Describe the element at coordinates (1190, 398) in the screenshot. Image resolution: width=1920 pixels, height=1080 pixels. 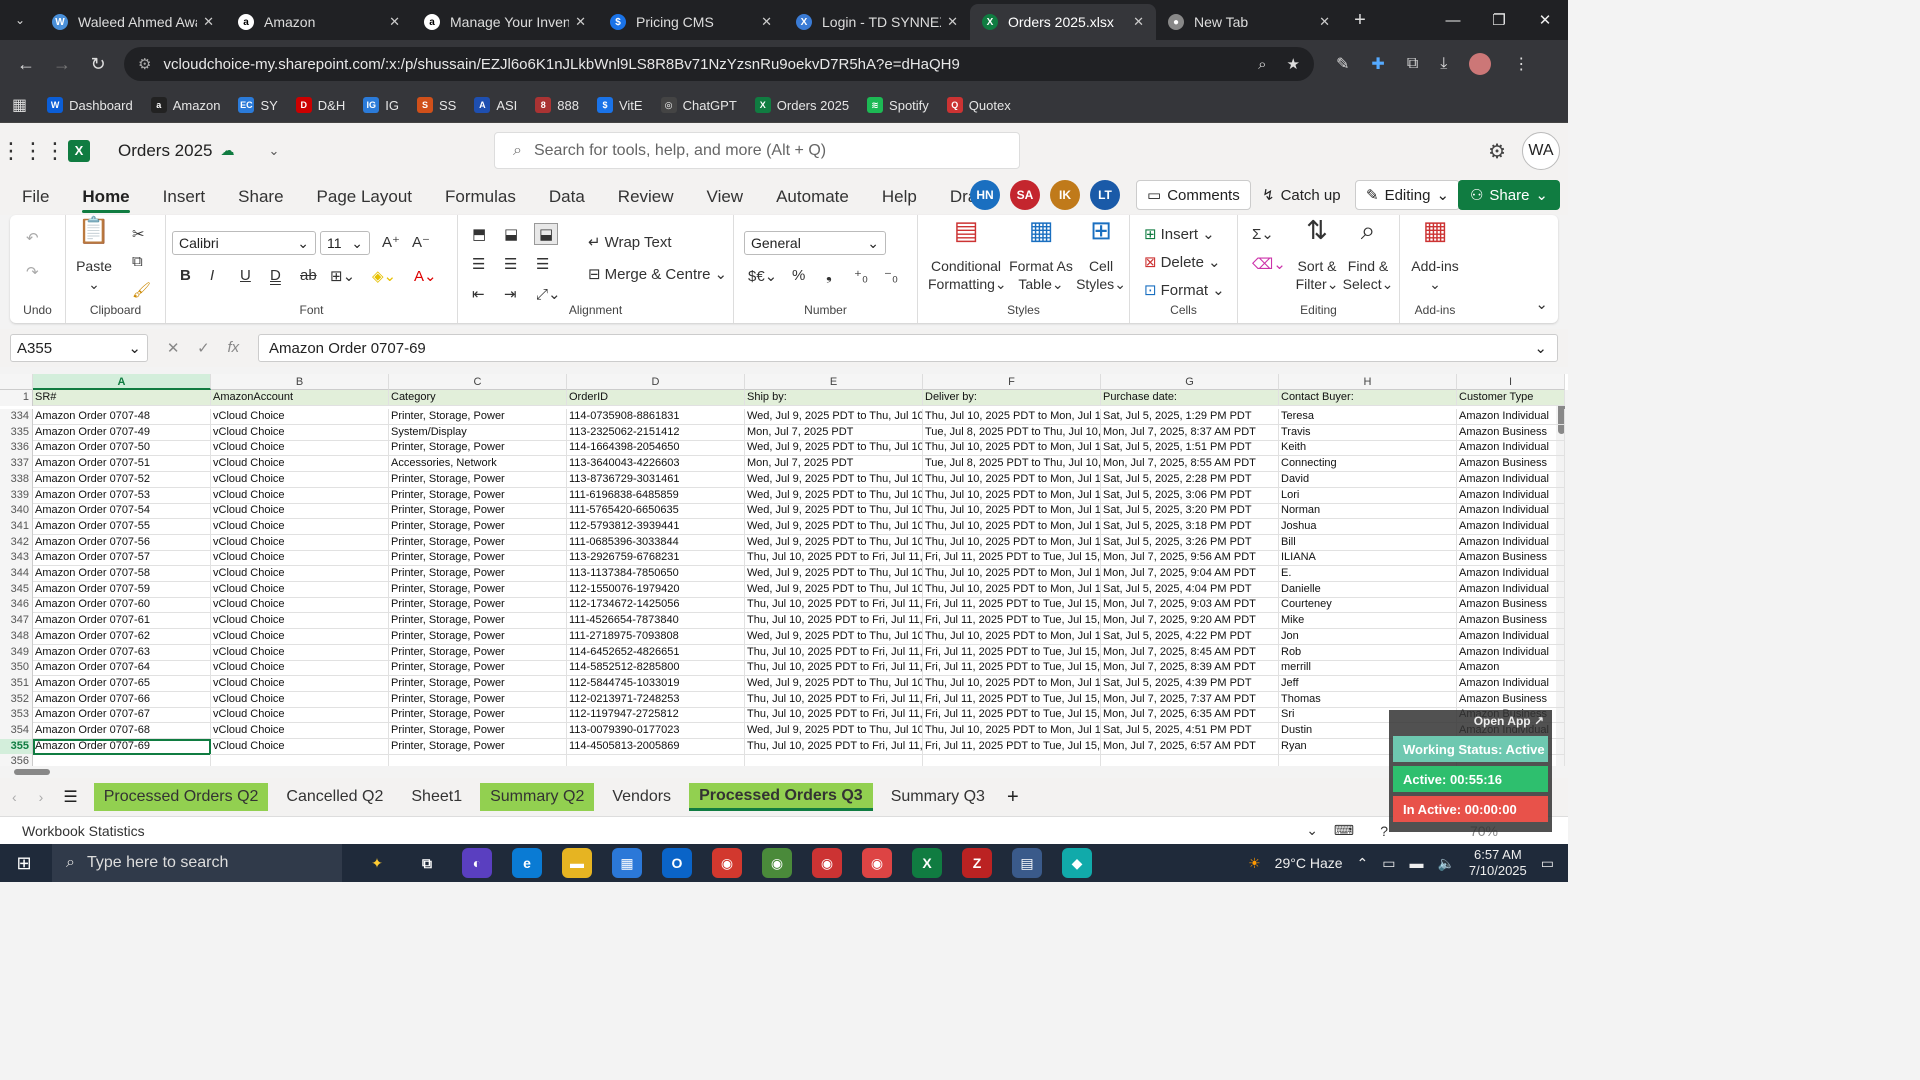
I see `table-cell: Purchase date:` at that location.